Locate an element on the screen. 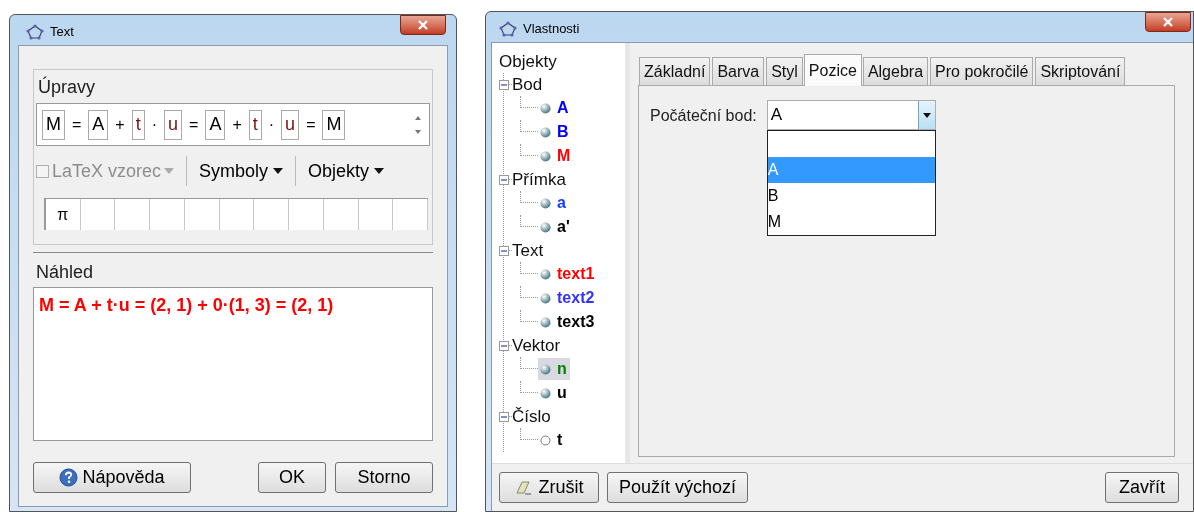 This screenshot has width=1194, height=512. tree-item: M is located at coordinates (556, 156).